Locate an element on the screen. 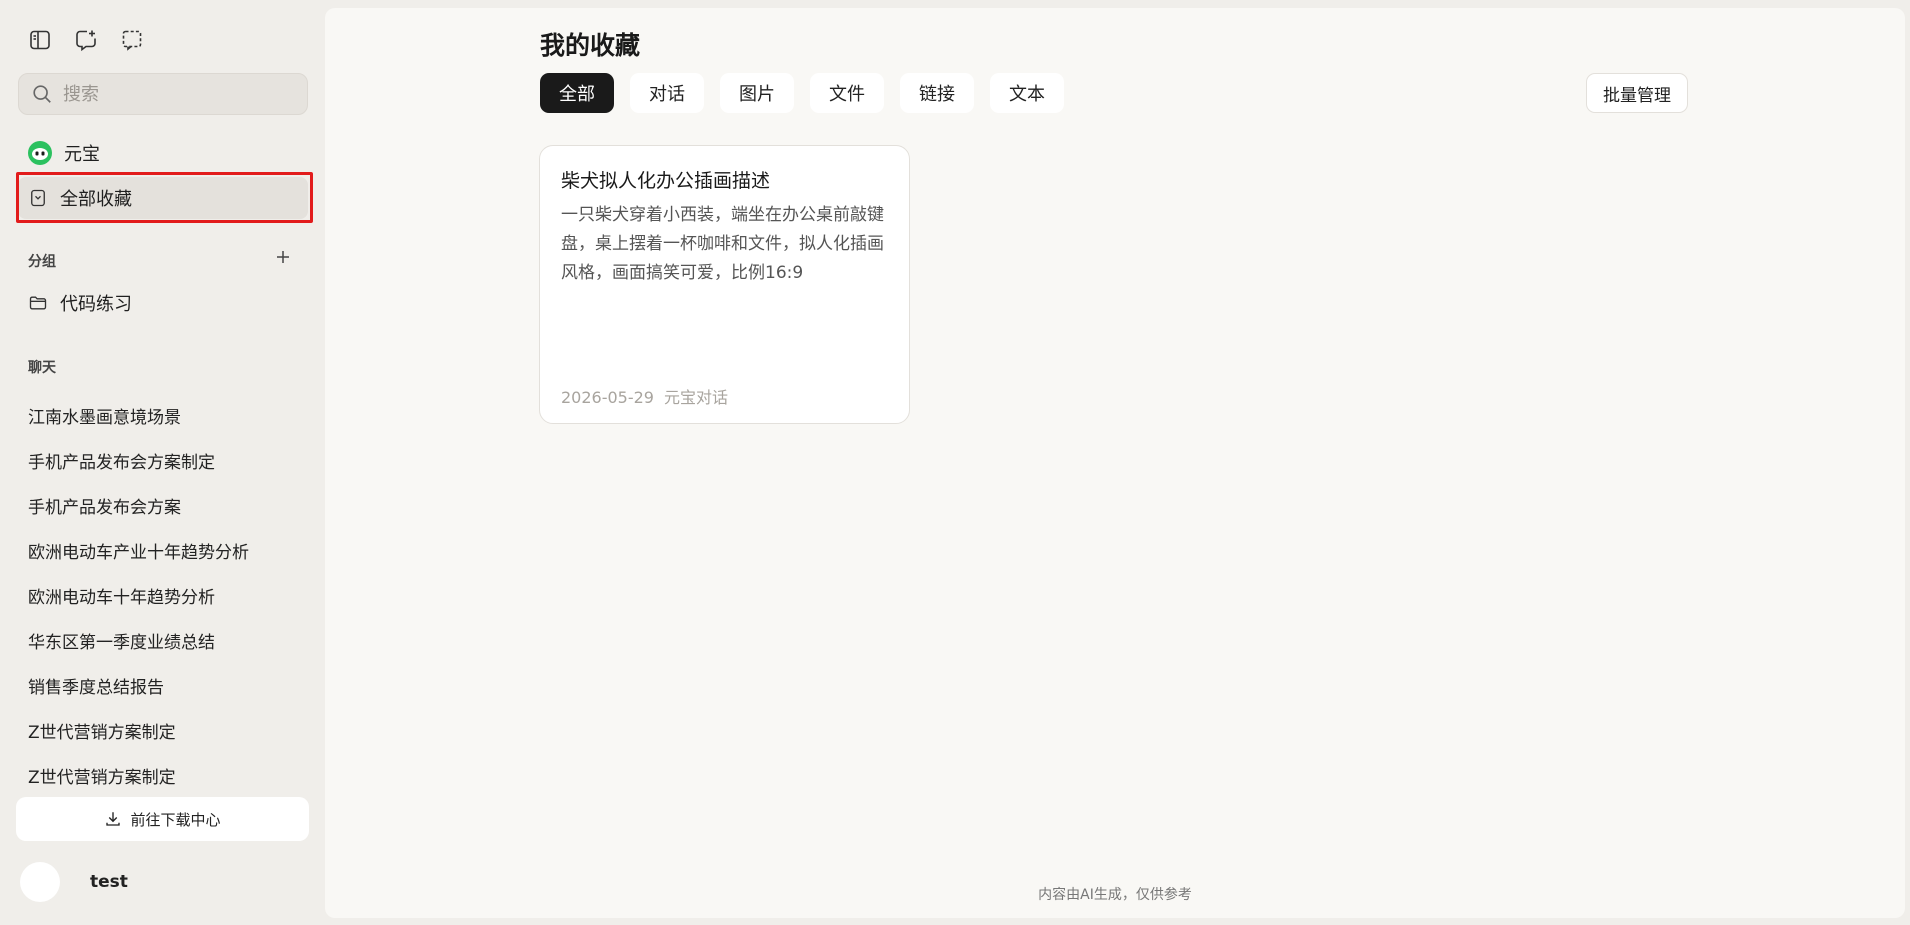 This screenshot has height=925, width=1910. plus-icon is located at coordinates (283, 257).